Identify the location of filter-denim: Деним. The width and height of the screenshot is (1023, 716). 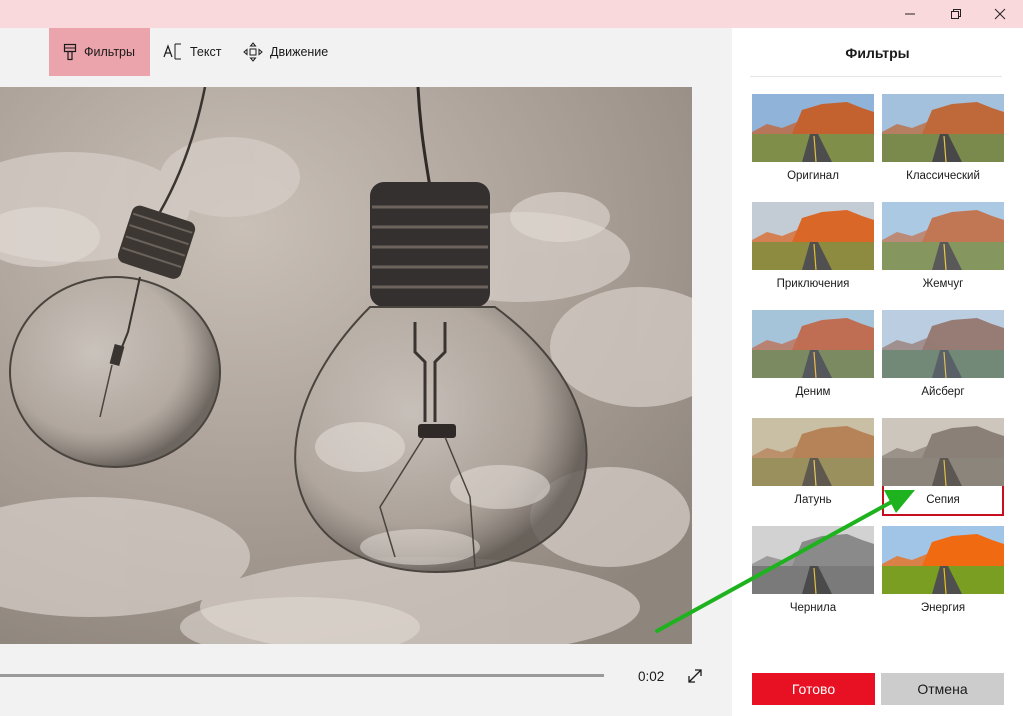
(813, 359).